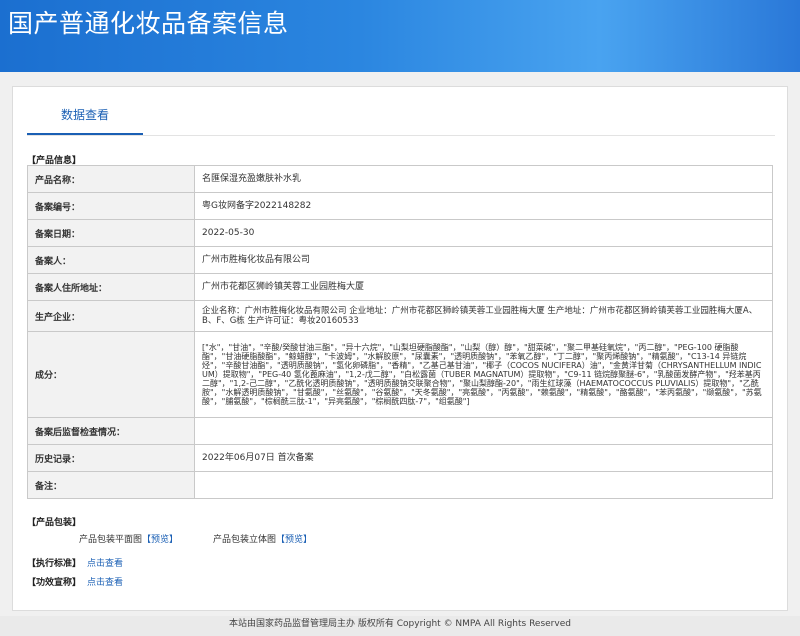 This screenshot has width=800, height=636. Describe the element at coordinates (483, 233) in the screenshot. I see `field-value: 2022-05-30` at that location.